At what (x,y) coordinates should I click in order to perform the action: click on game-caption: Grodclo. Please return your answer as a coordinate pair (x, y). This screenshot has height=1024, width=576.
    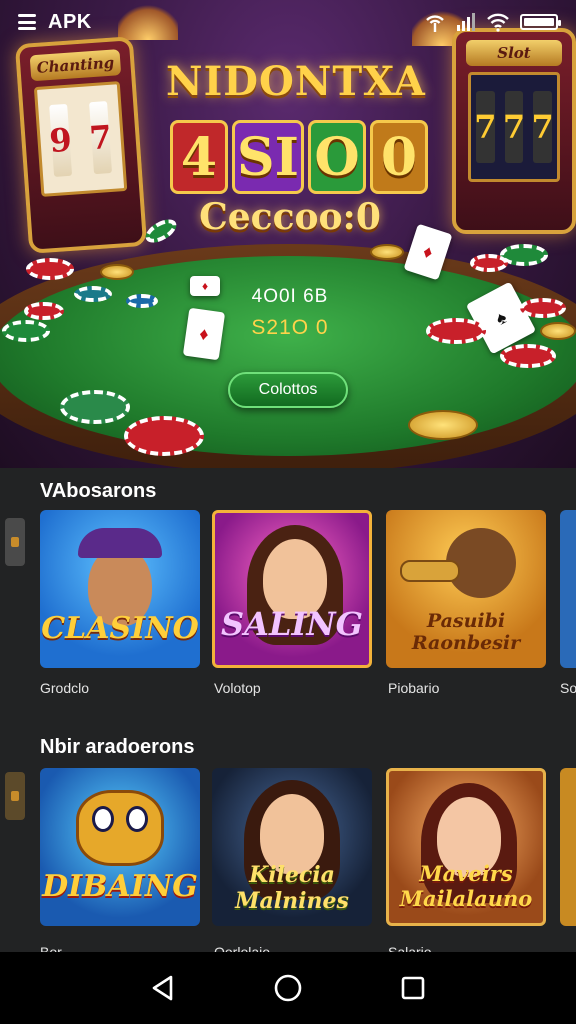
    Looking at the image, I should click on (65, 688).